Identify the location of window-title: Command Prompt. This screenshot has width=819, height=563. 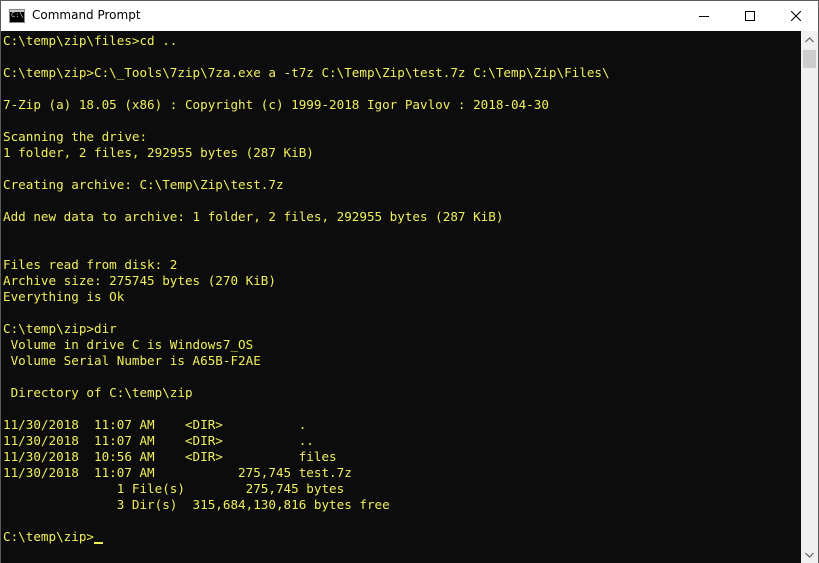
(86, 15).